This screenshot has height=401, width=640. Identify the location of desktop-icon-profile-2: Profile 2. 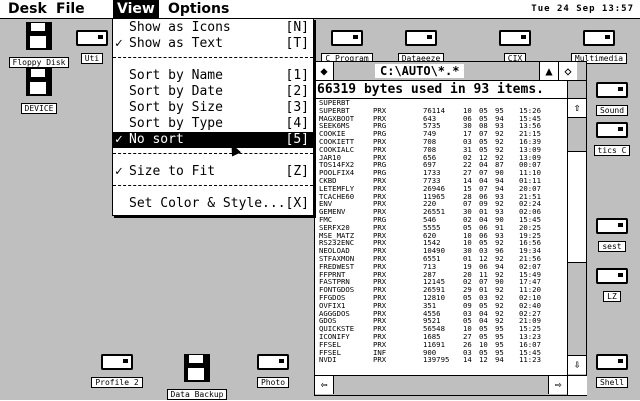
(117, 371).